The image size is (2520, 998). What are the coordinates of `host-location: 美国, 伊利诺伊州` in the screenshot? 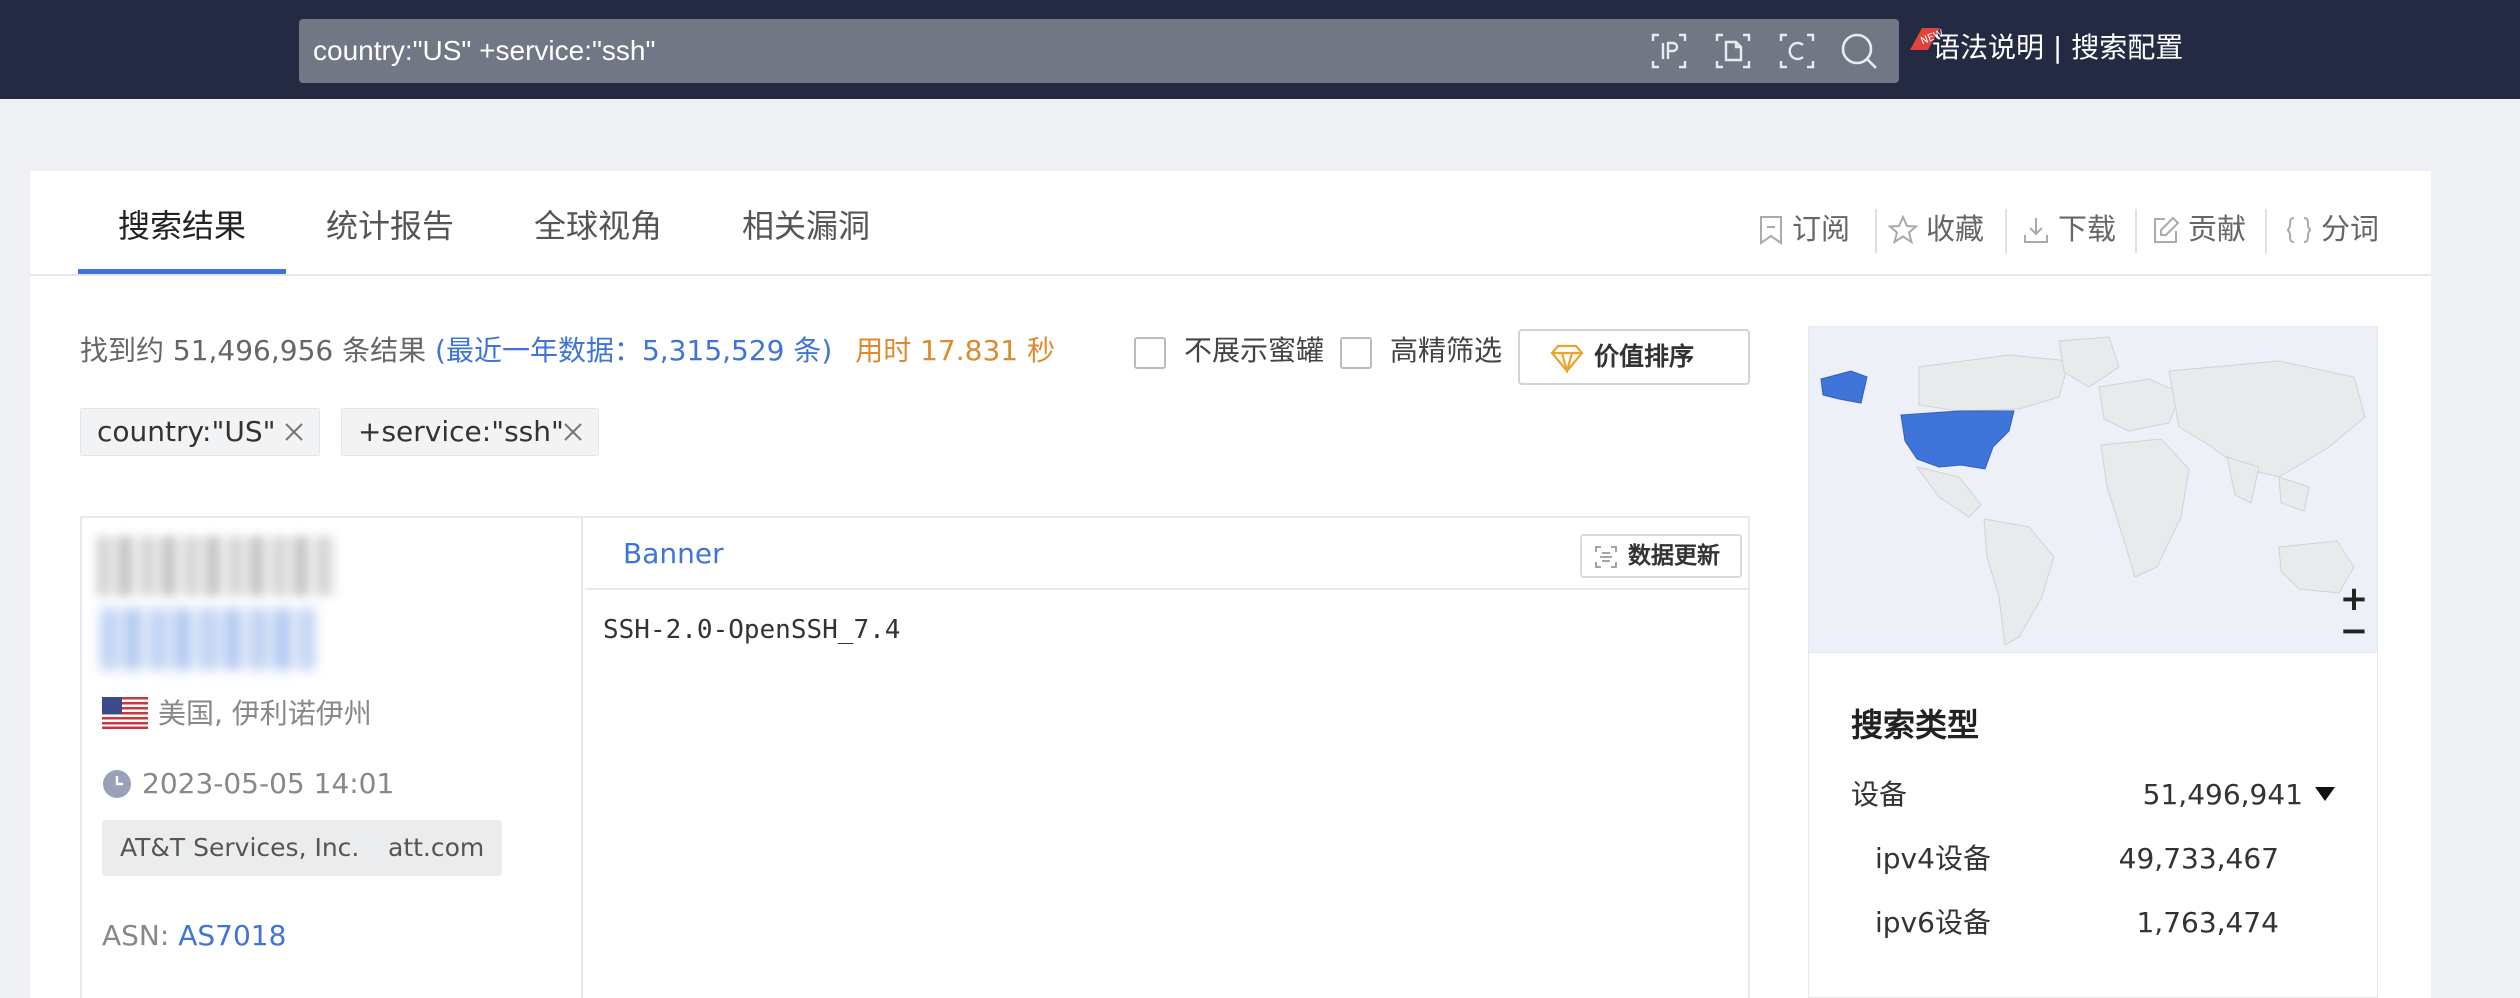 It's located at (237, 714).